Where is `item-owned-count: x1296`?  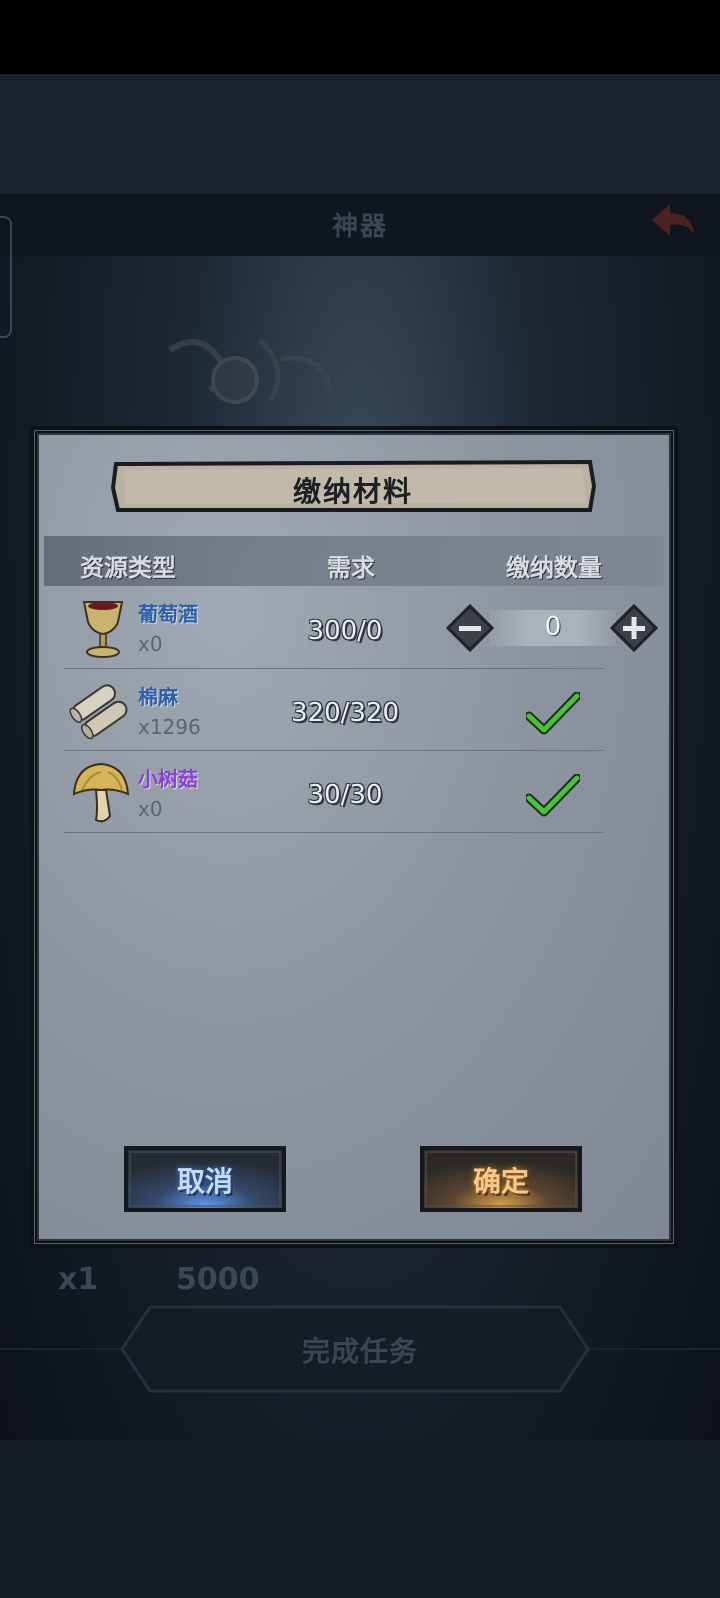
item-owned-count: x1296 is located at coordinates (169, 727).